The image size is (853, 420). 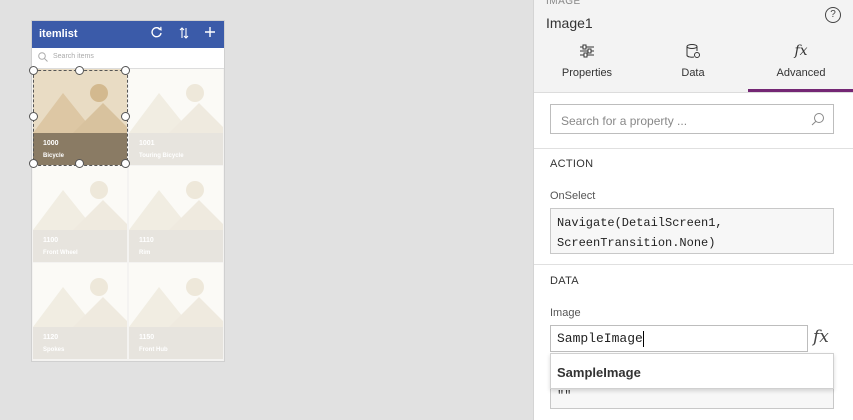 What do you see at coordinates (569, 23) in the screenshot?
I see `control-name: Image1` at bounding box center [569, 23].